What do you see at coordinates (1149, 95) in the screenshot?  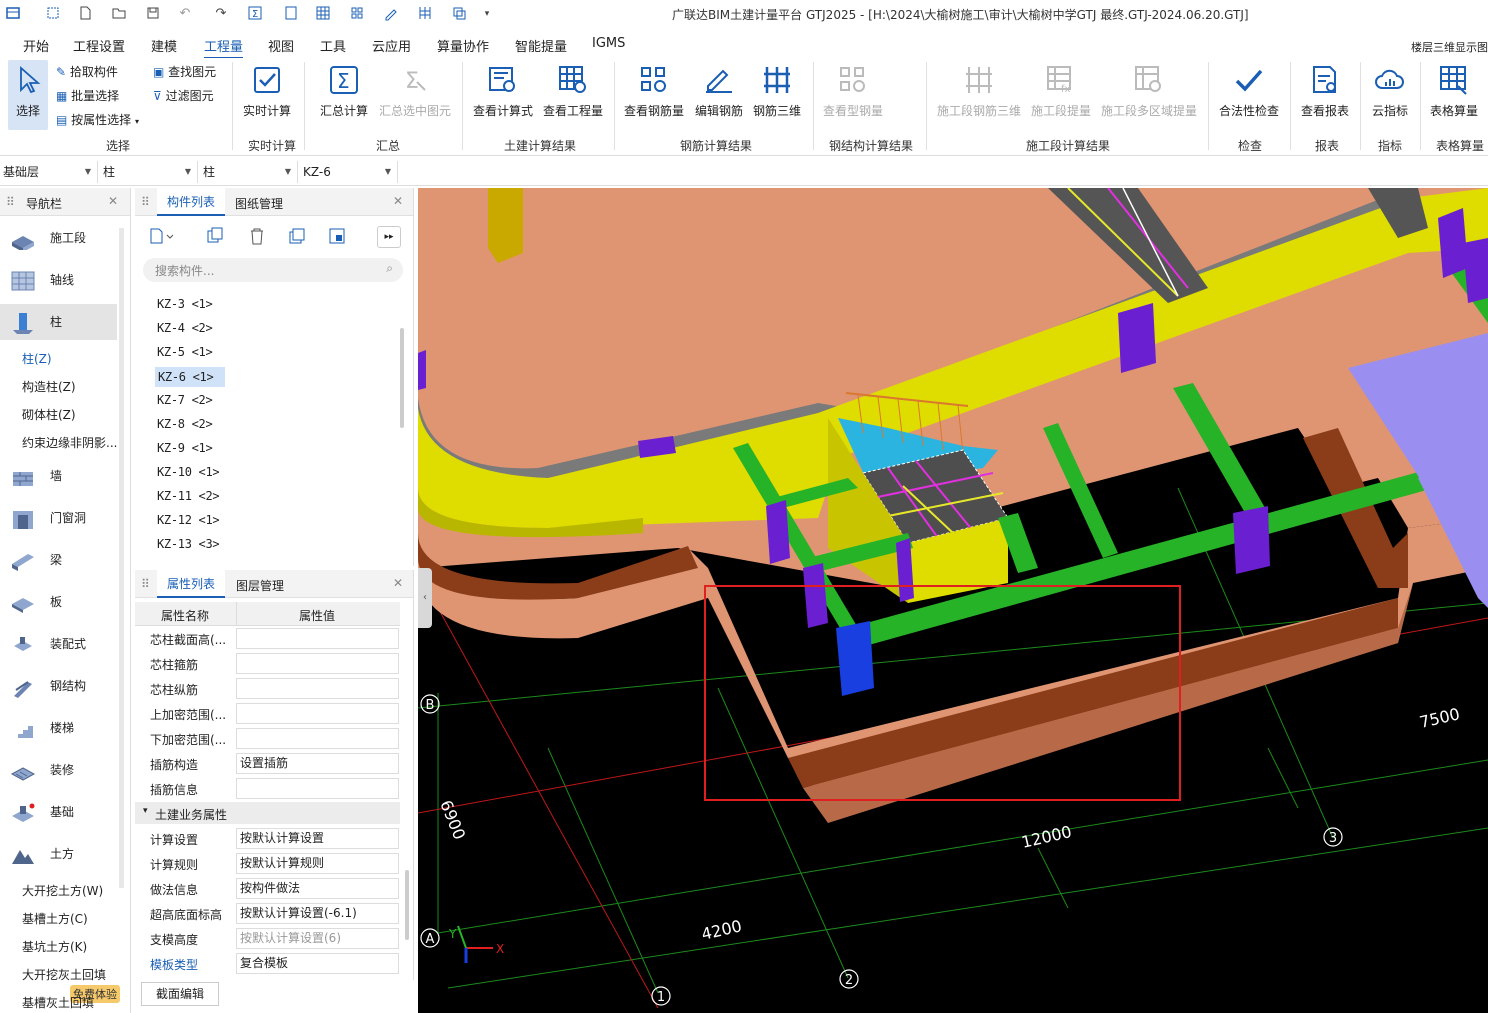 I see `stage-multi-extract-button: 施工段多区域提量` at bounding box center [1149, 95].